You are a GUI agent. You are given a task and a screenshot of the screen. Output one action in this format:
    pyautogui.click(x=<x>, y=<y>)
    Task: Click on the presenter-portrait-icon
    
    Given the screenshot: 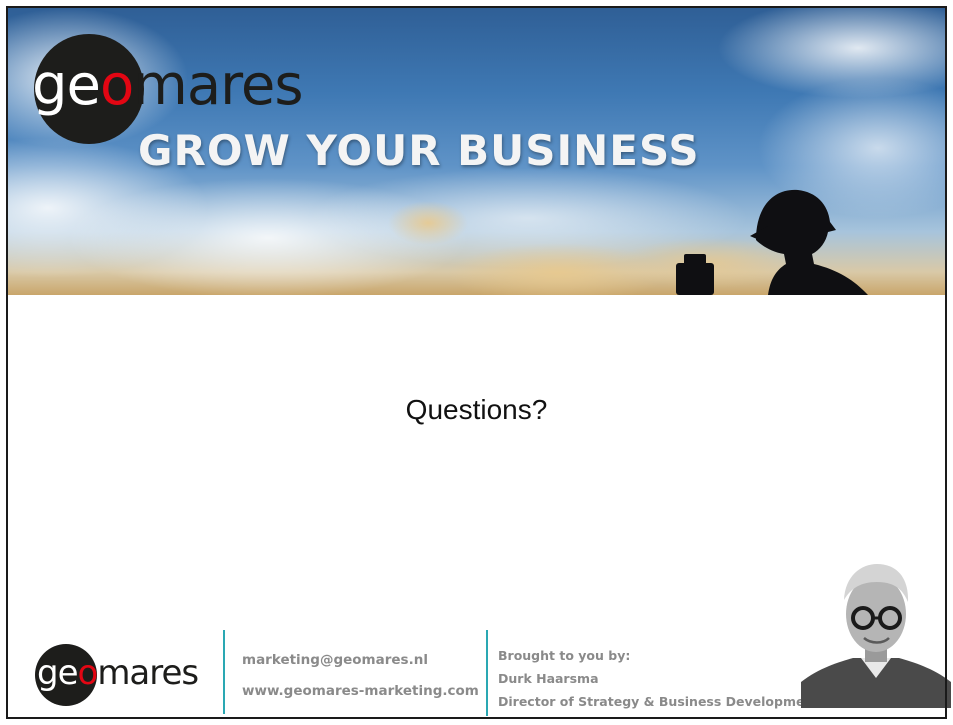 What is the action you would take?
    pyautogui.click(x=876, y=634)
    